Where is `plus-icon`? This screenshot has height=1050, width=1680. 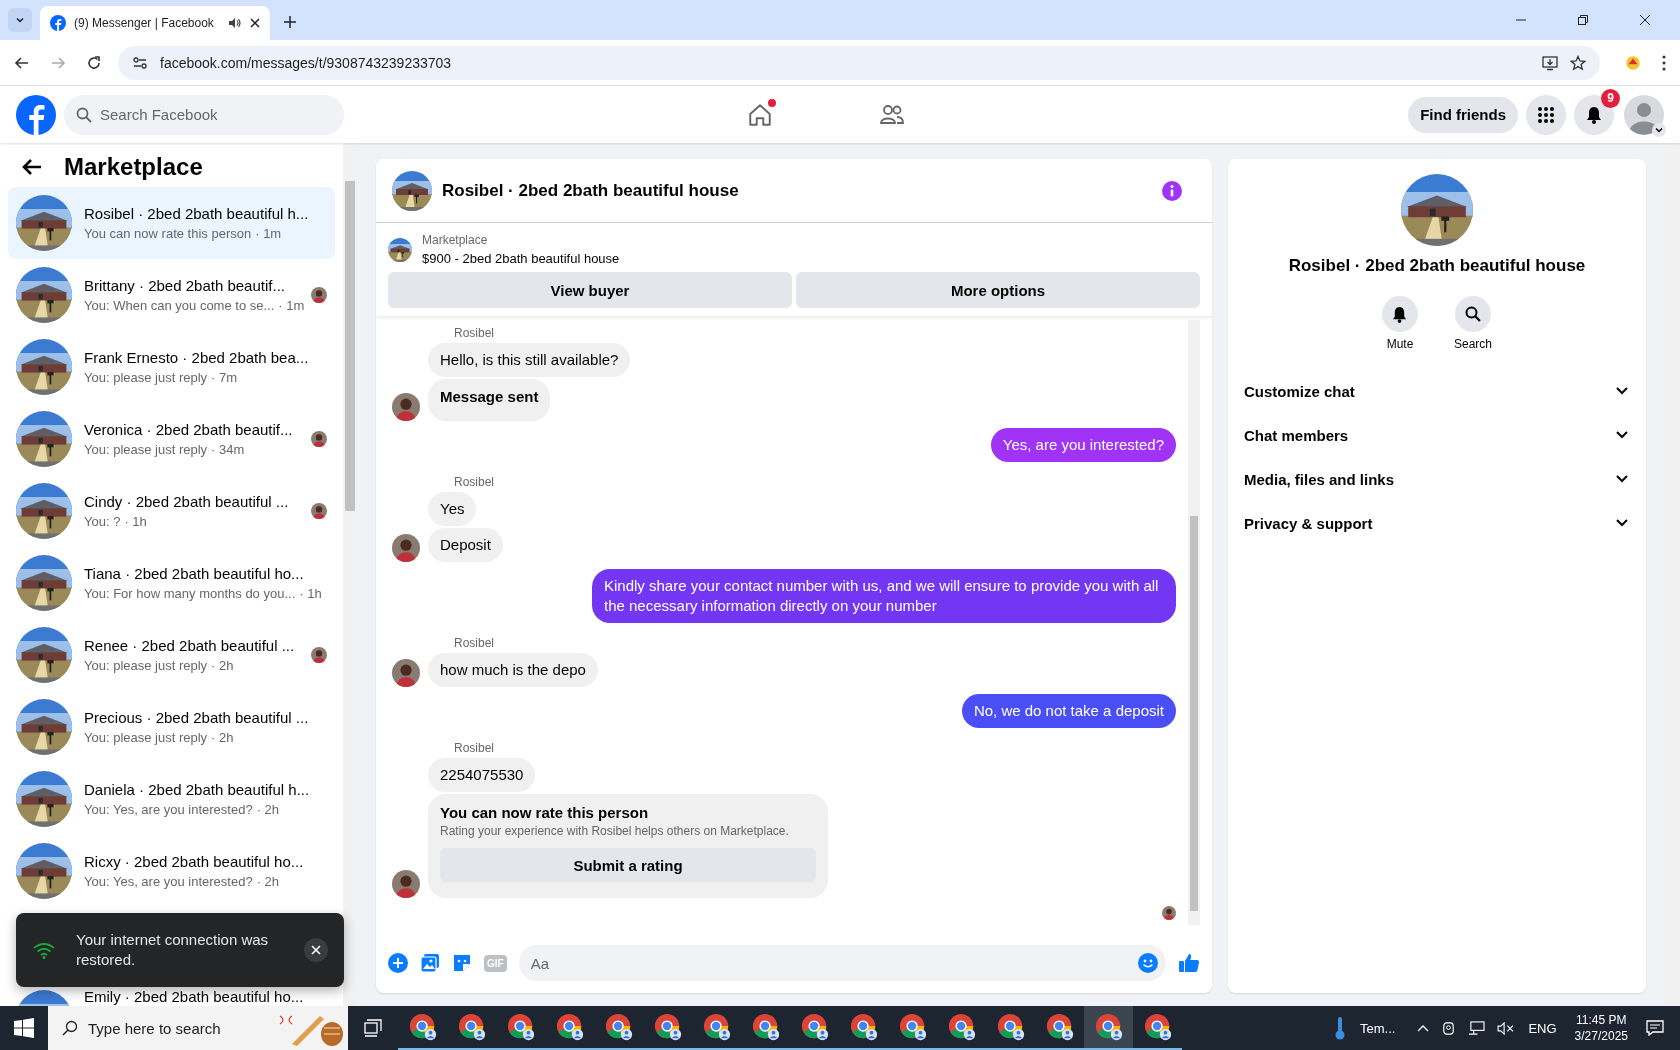 plus-icon is located at coordinates (398, 963).